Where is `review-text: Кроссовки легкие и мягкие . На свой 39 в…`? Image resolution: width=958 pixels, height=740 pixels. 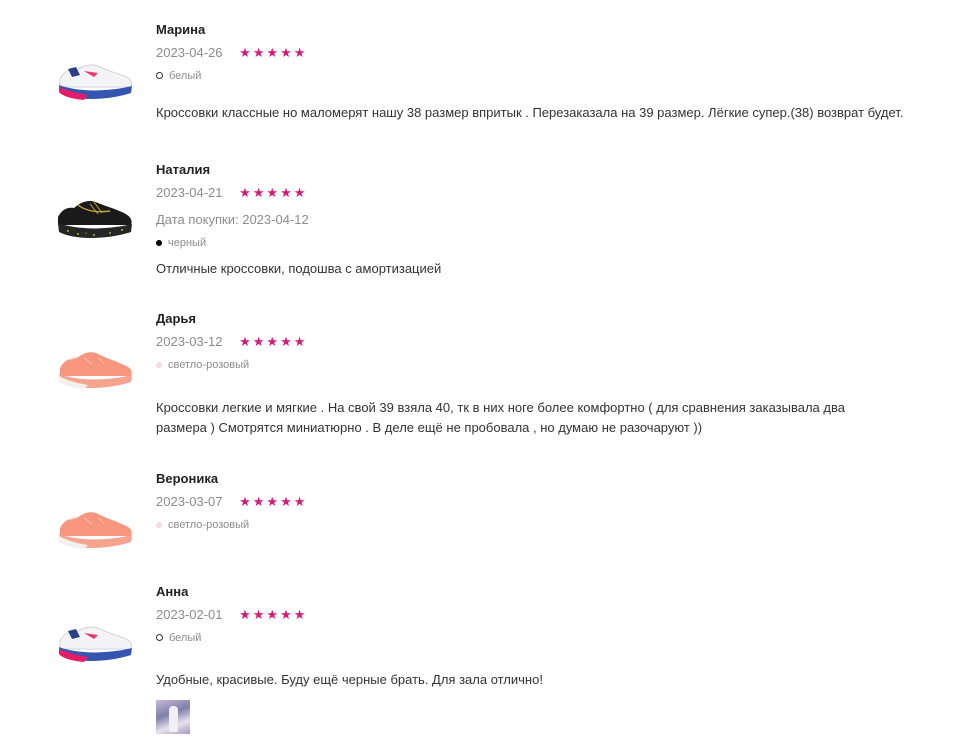
review-text: Кроссовки легкие и мягкие . На свой 39 в… is located at coordinates (500, 417).